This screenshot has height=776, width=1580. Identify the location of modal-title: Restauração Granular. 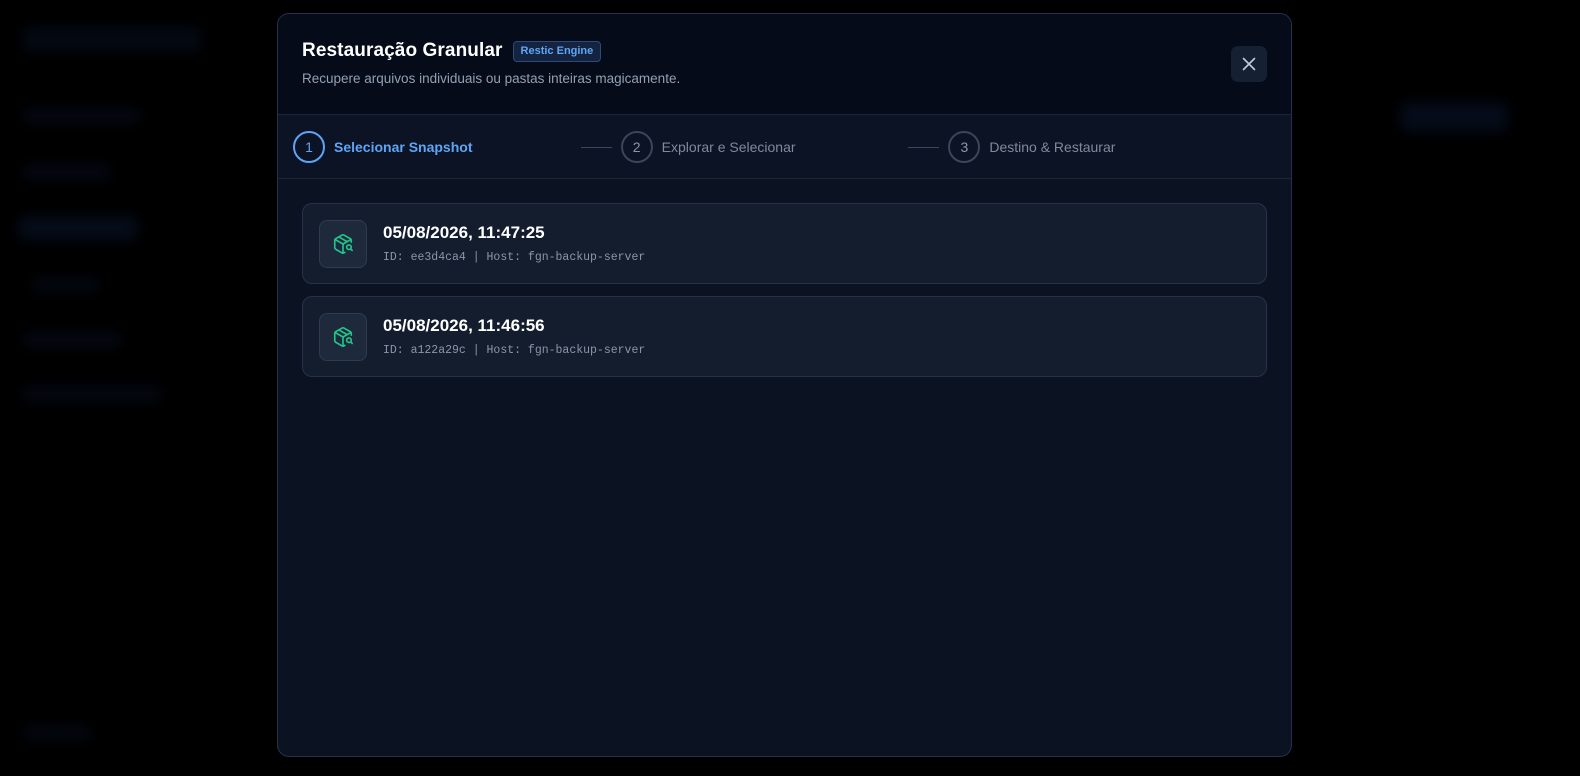
(402, 50).